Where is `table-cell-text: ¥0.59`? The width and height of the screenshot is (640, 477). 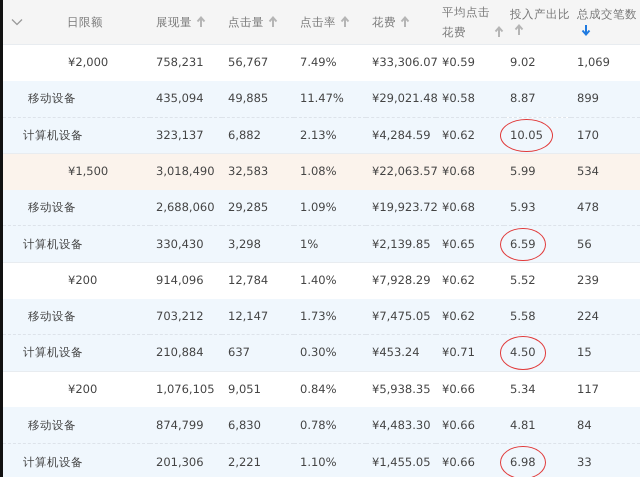
table-cell-text: ¥0.59 is located at coordinates (458, 63).